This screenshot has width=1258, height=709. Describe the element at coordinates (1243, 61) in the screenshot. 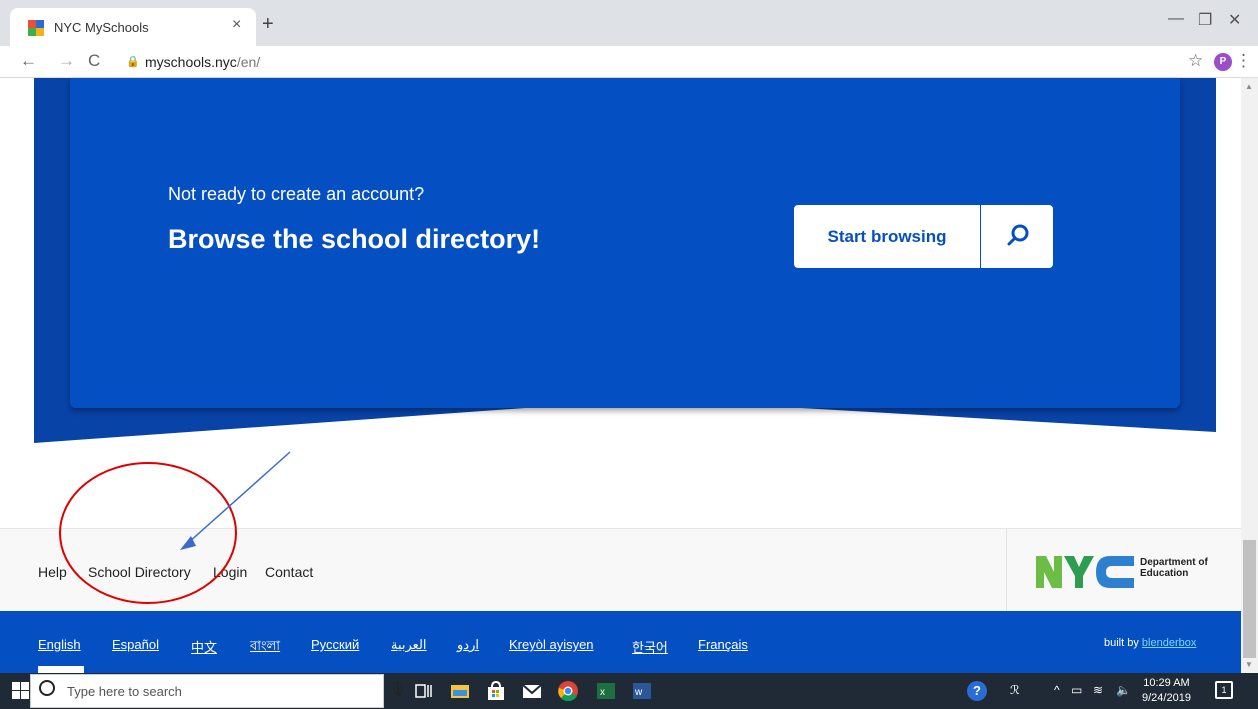

I see `menu-icon: ⋮` at that location.